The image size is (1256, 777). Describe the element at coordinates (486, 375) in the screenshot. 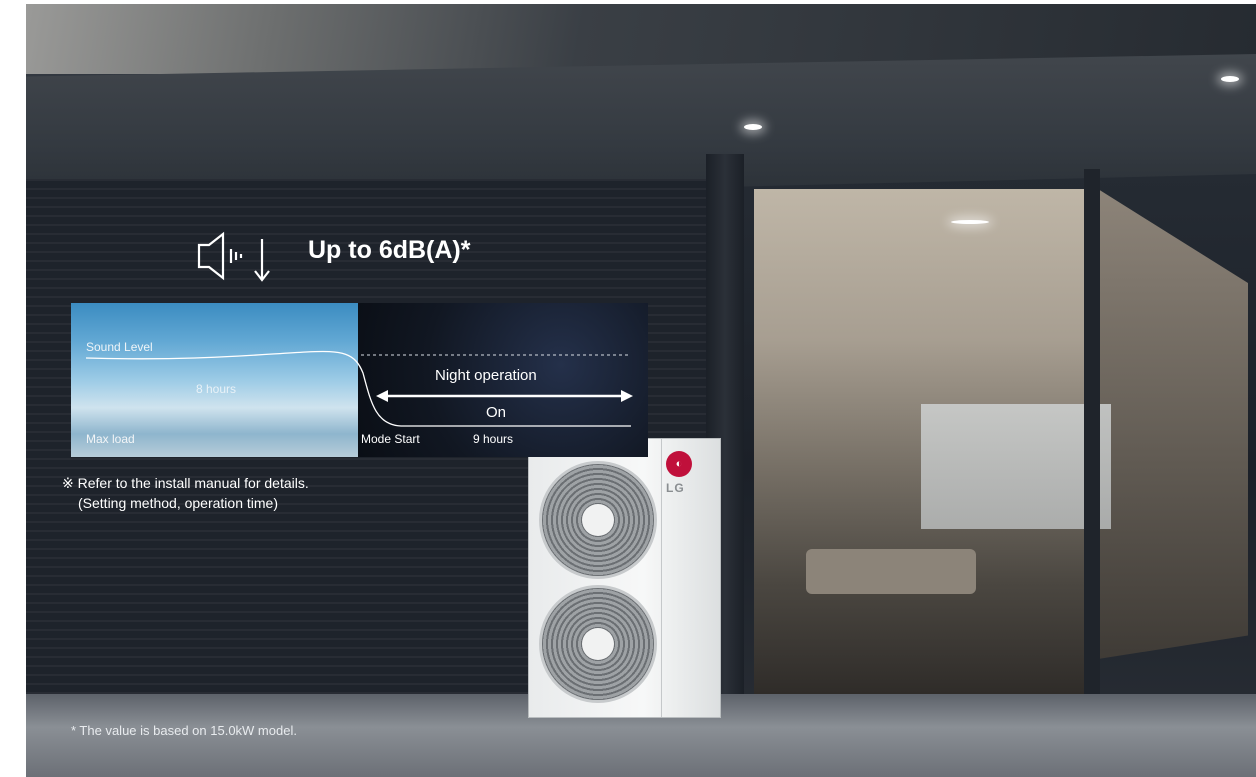

I see `night-operation-label: Night operation` at that location.